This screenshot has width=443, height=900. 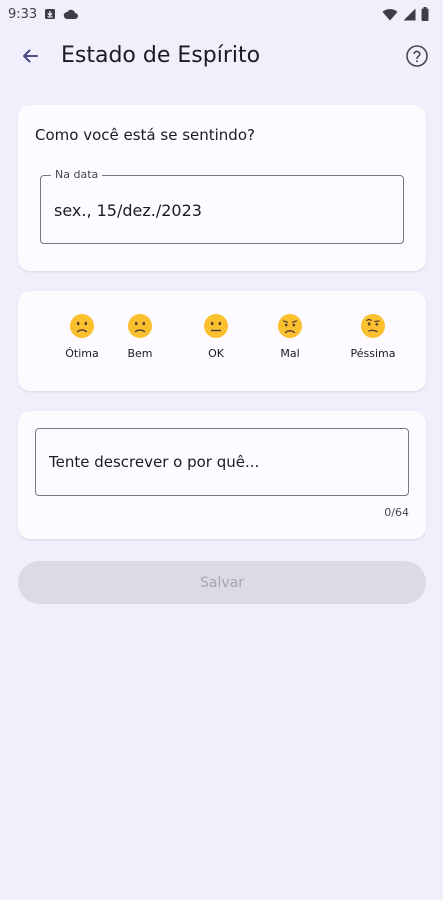 What do you see at coordinates (77, 174) in the screenshot?
I see `date-field-label: Na data` at bounding box center [77, 174].